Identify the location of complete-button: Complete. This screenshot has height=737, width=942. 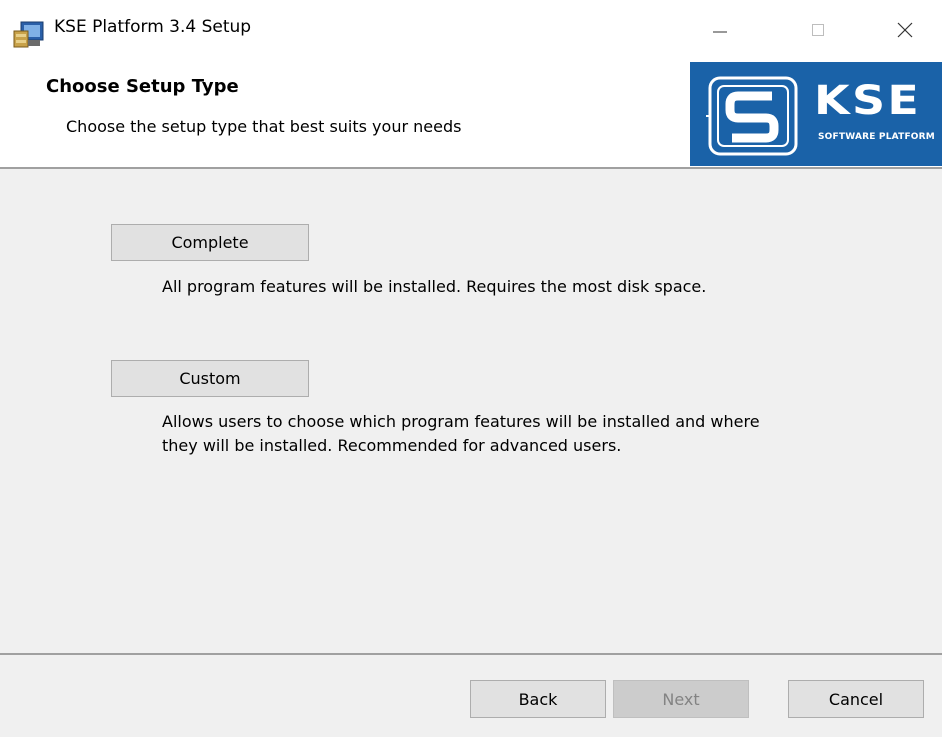
(210, 242).